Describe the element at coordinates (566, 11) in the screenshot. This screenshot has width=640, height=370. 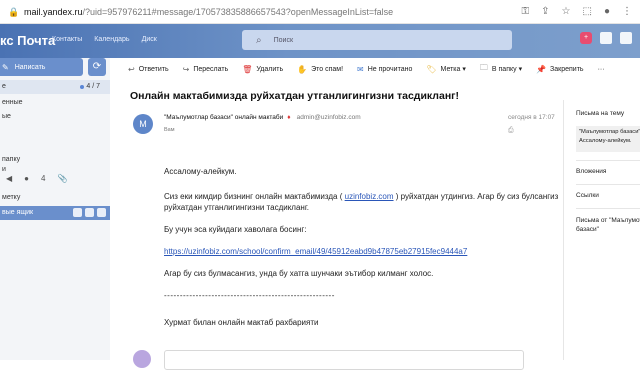
I see `star-icon: ☆` at that location.